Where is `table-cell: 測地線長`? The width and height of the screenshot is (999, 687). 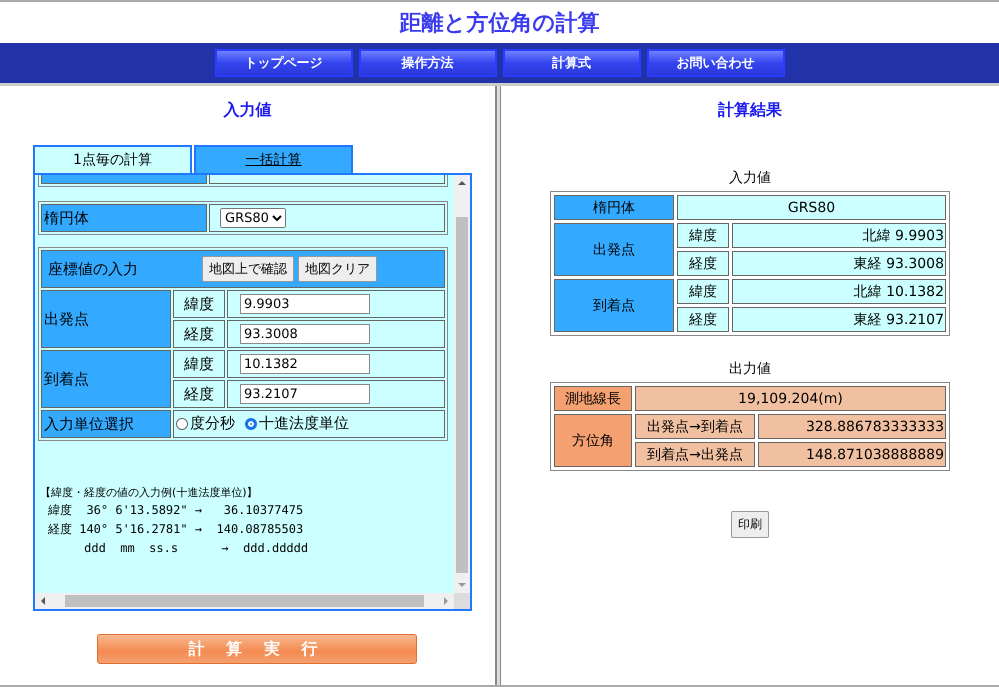
table-cell: 測地線長 is located at coordinates (593, 398).